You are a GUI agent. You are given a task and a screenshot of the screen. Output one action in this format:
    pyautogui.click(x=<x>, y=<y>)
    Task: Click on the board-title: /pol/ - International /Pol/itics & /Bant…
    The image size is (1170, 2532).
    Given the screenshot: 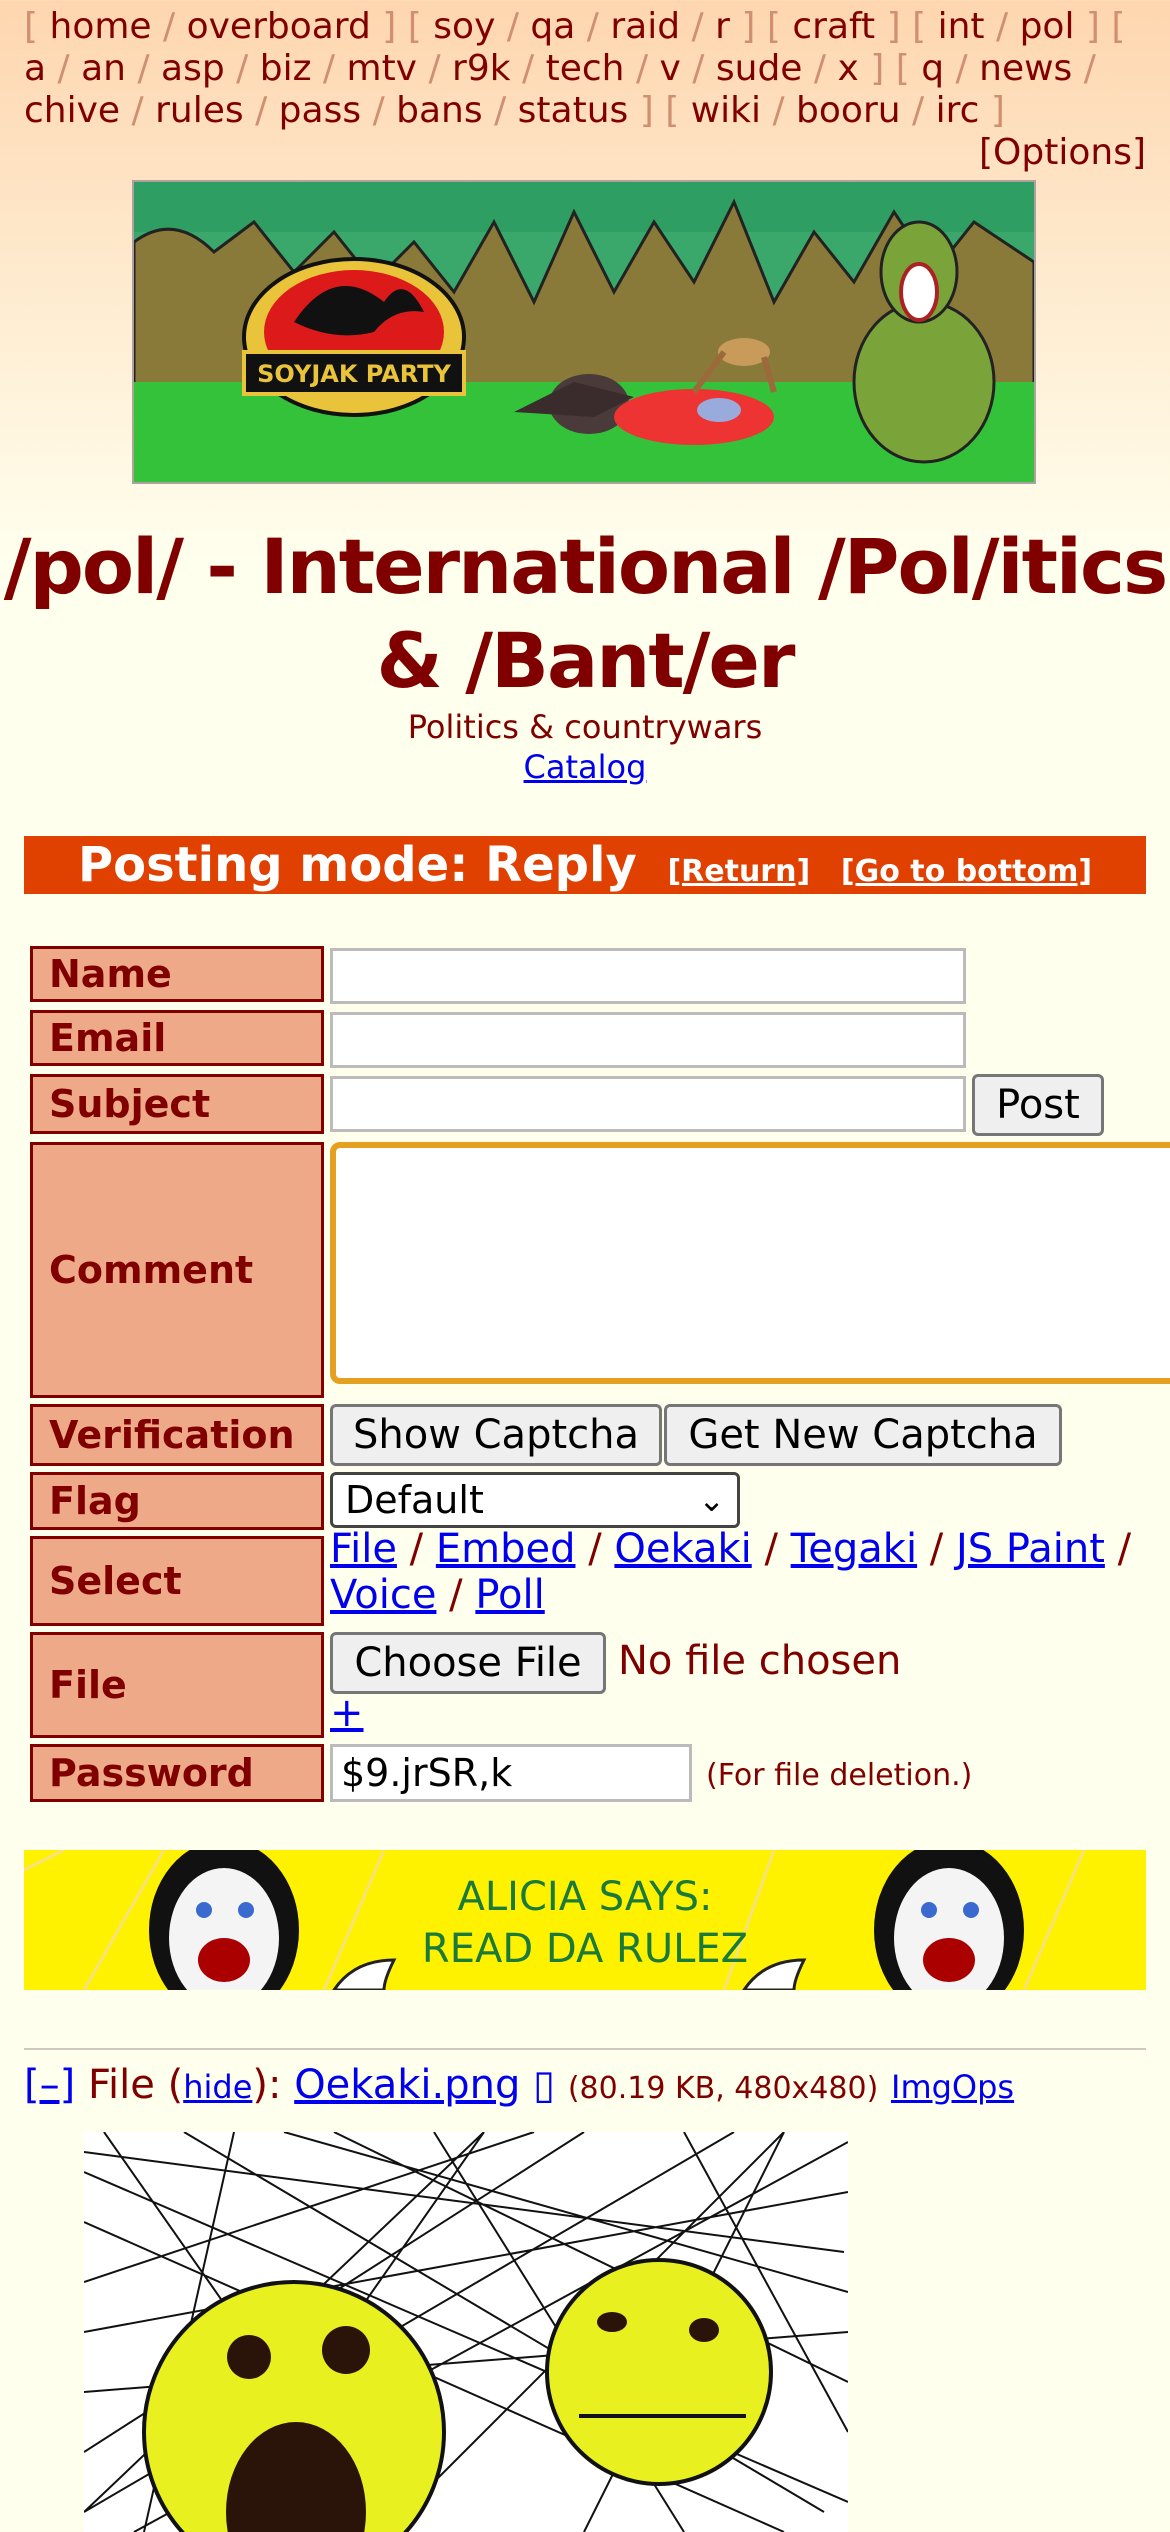 What is the action you would take?
    pyautogui.click(x=585, y=614)
    